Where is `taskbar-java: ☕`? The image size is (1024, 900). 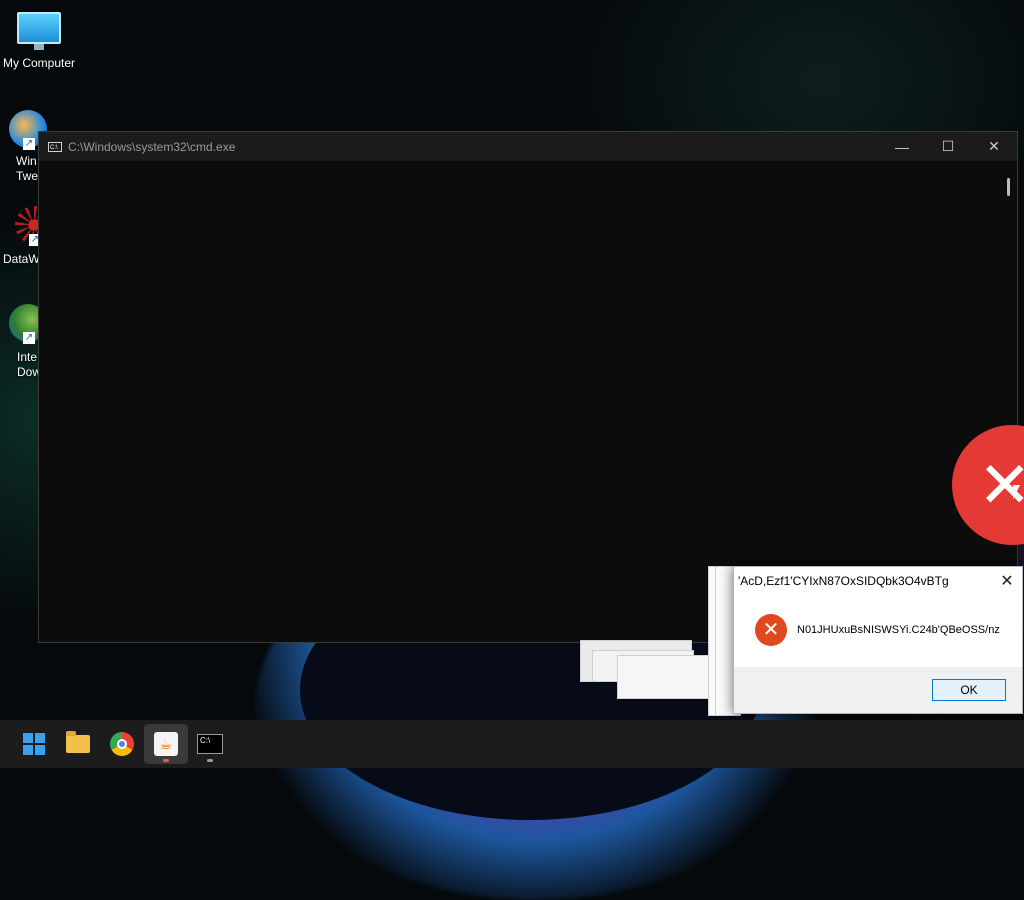 taskbar-java: ☕ is located at coordinates (166, 744).